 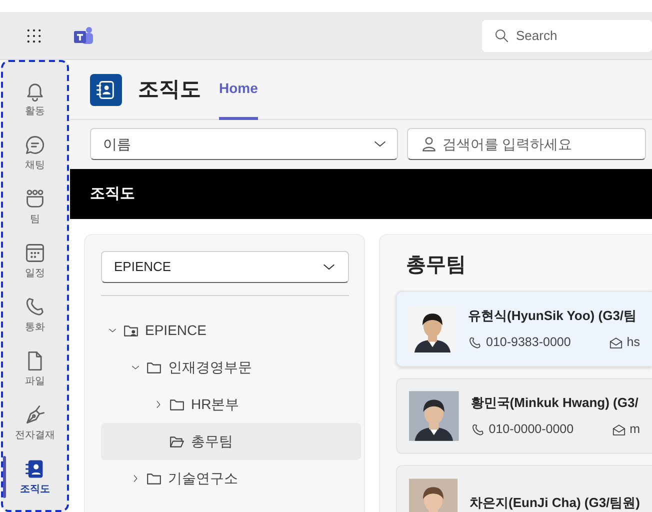 What do you see at coordinates (231, 441) in the screenshot?
I see `tree-item: 총무팀` at bounding box center [231, 441].